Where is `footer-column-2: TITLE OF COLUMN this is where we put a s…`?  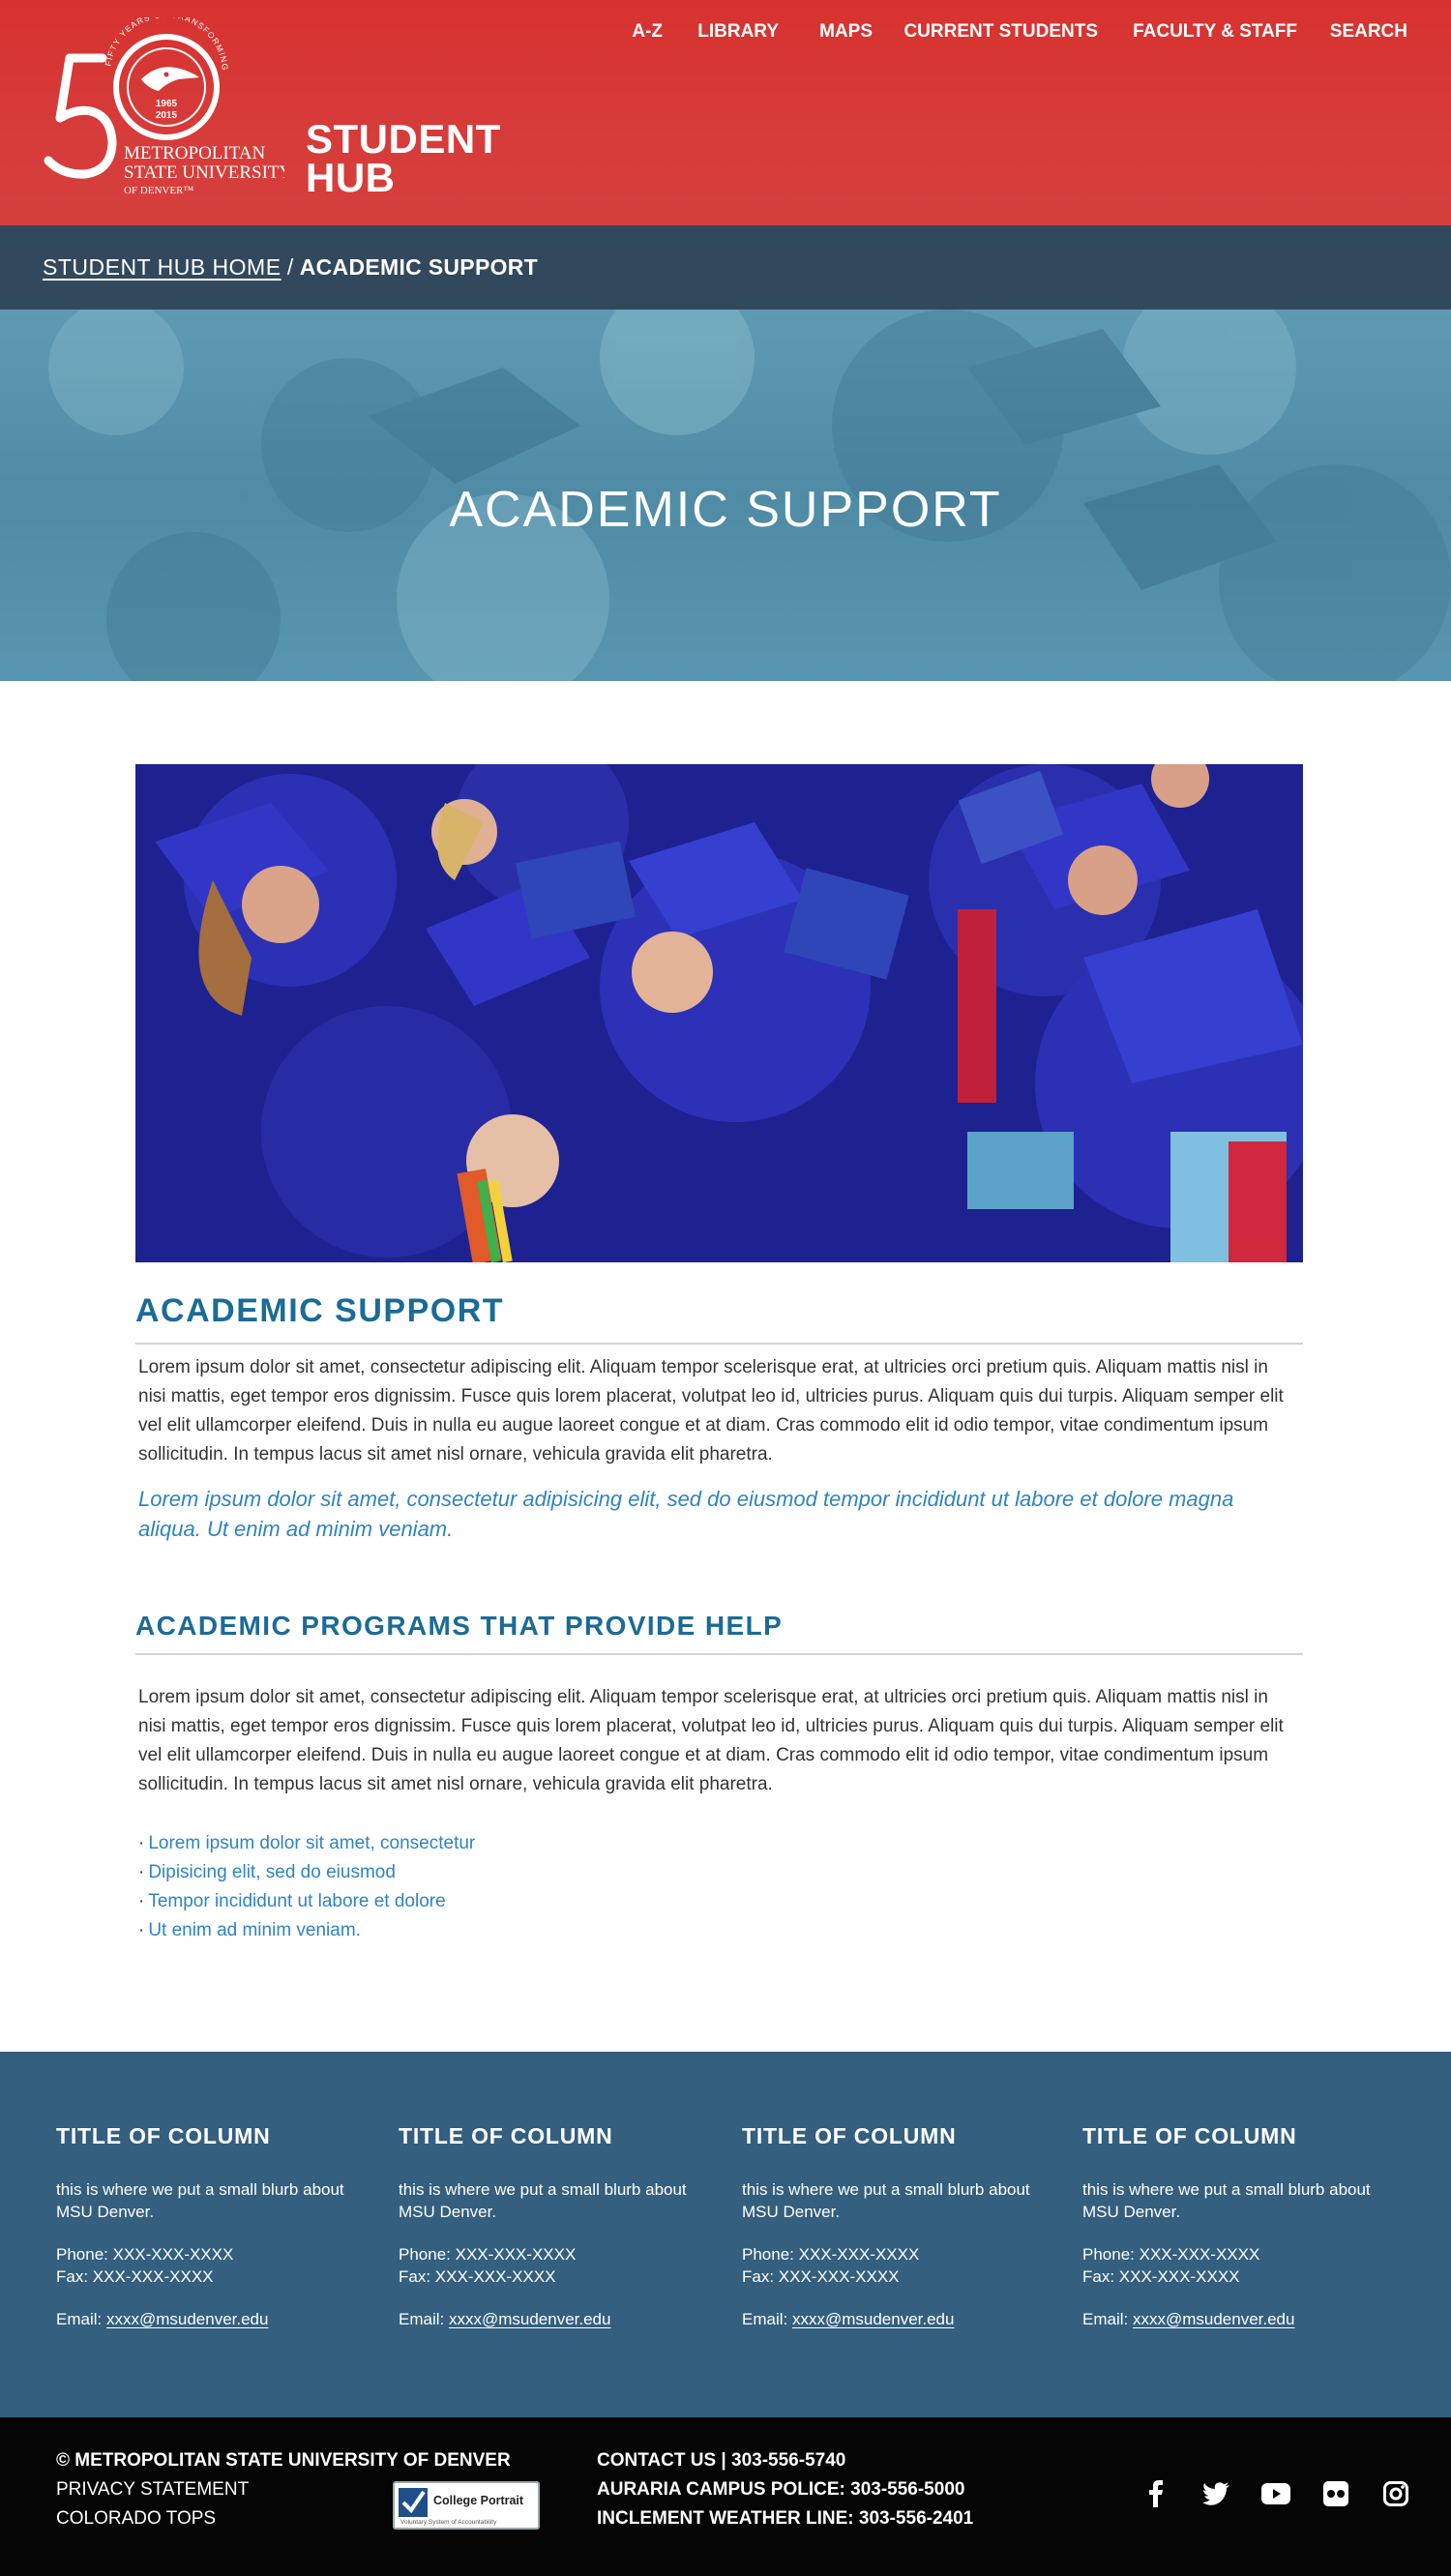 footer-column-2: TITLE OF COLUMN this is where we put a s… is located at coordinates (554, 2226).